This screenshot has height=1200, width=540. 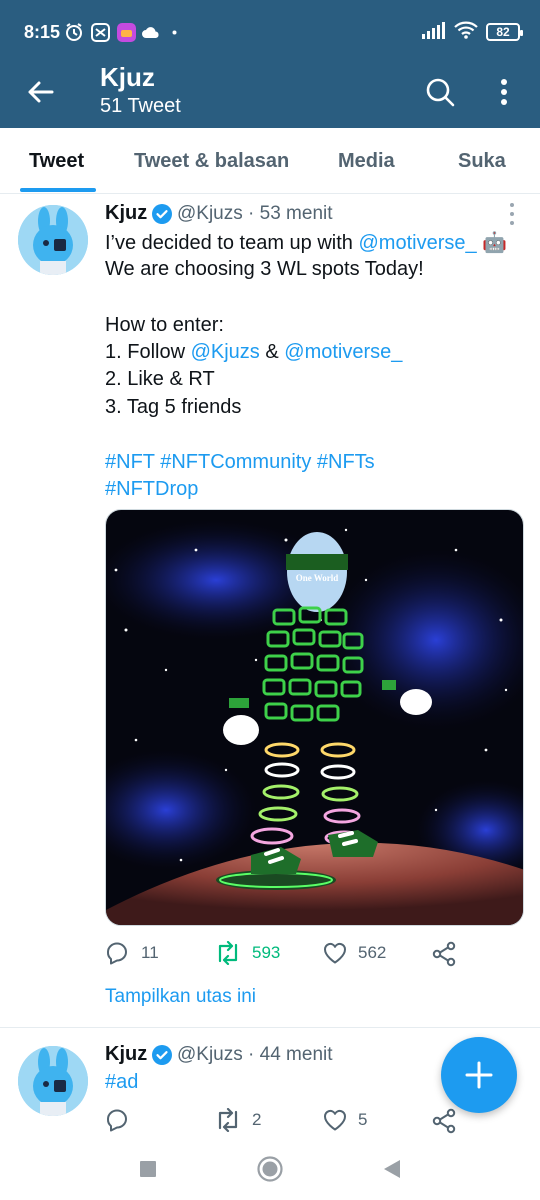 I want to click on tweet-text-line: We are choosing 3 WL spots Today!, so click(x=264, y=269).